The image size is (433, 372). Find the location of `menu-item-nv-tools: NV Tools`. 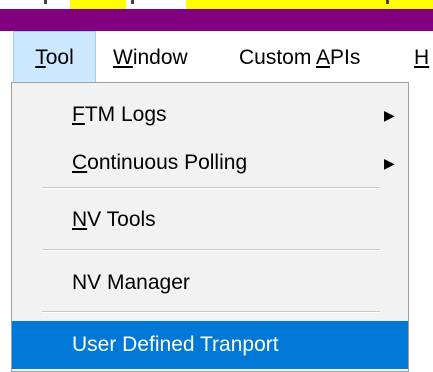

menu-item-nv-tools: NV Tools is located at coordinates (210, 220).